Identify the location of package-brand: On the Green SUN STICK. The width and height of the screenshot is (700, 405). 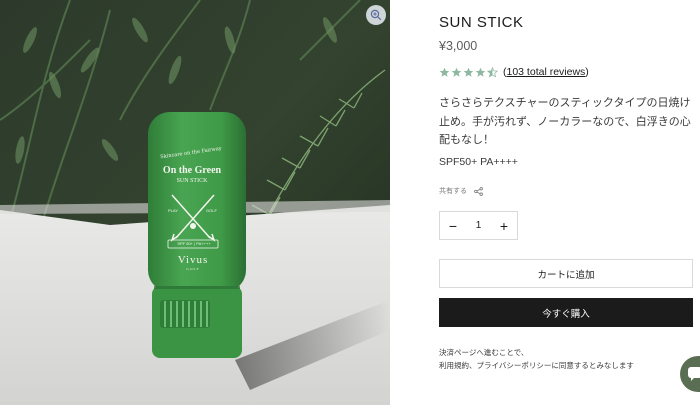
(192, 176).